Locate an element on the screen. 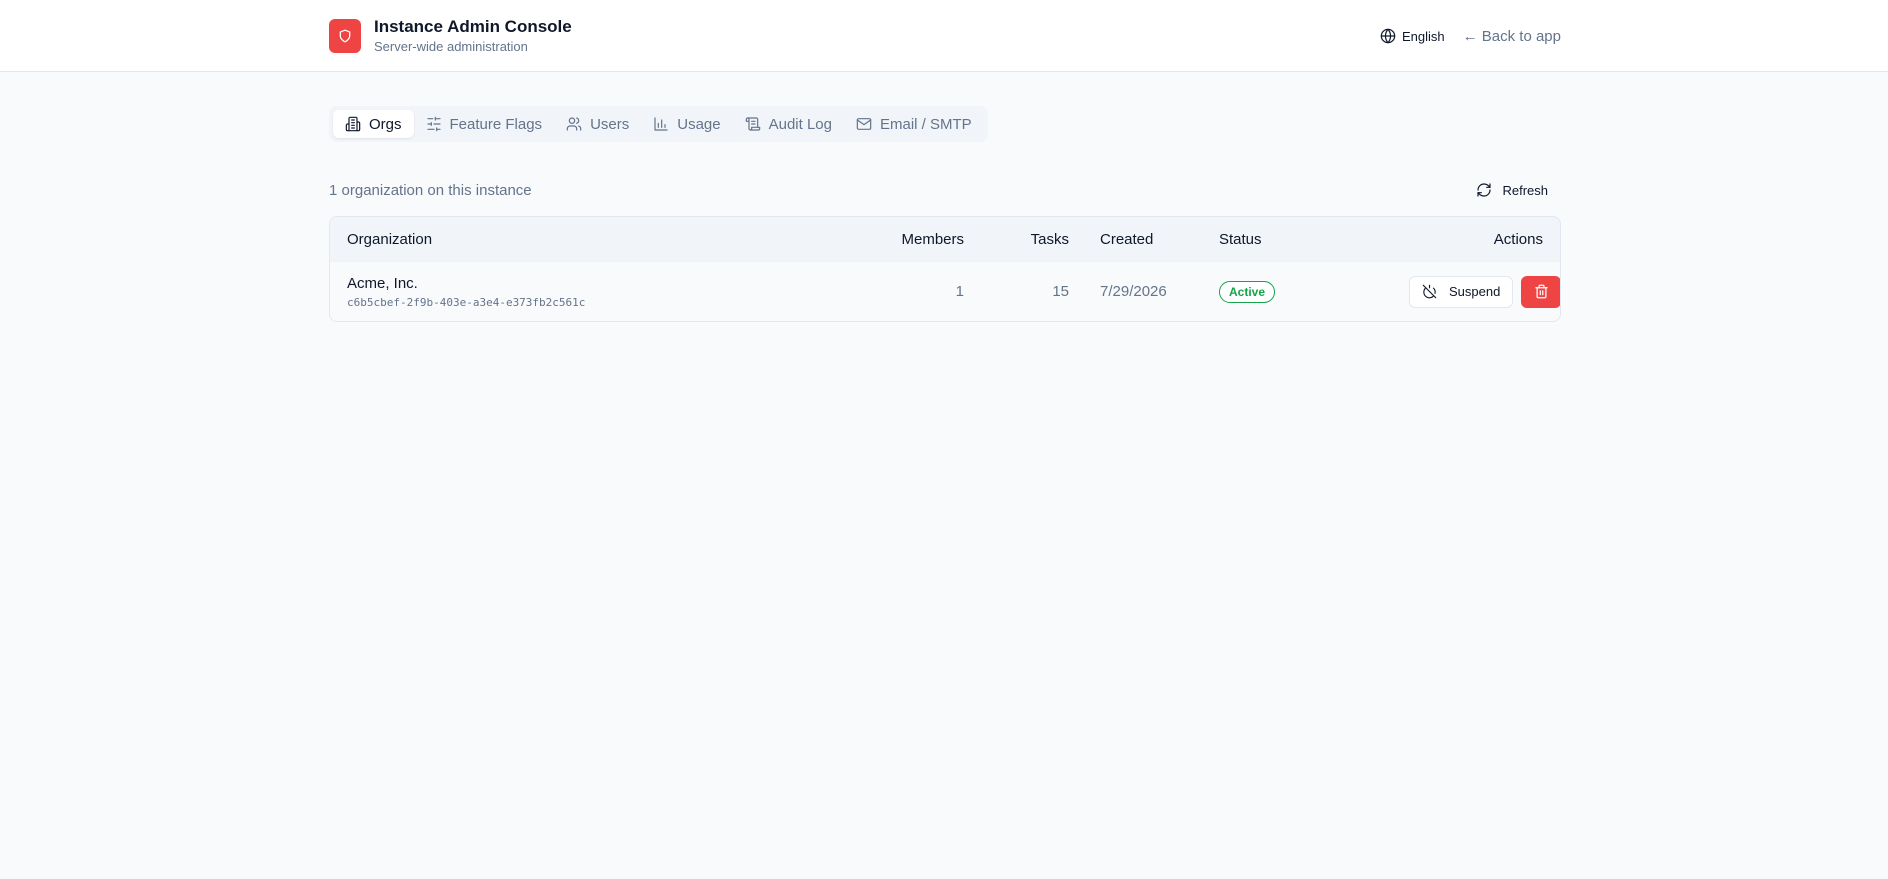 The width and height of the screenshot is (1888, 879). header-actions: Actions is located at coordinates (1518, 239).